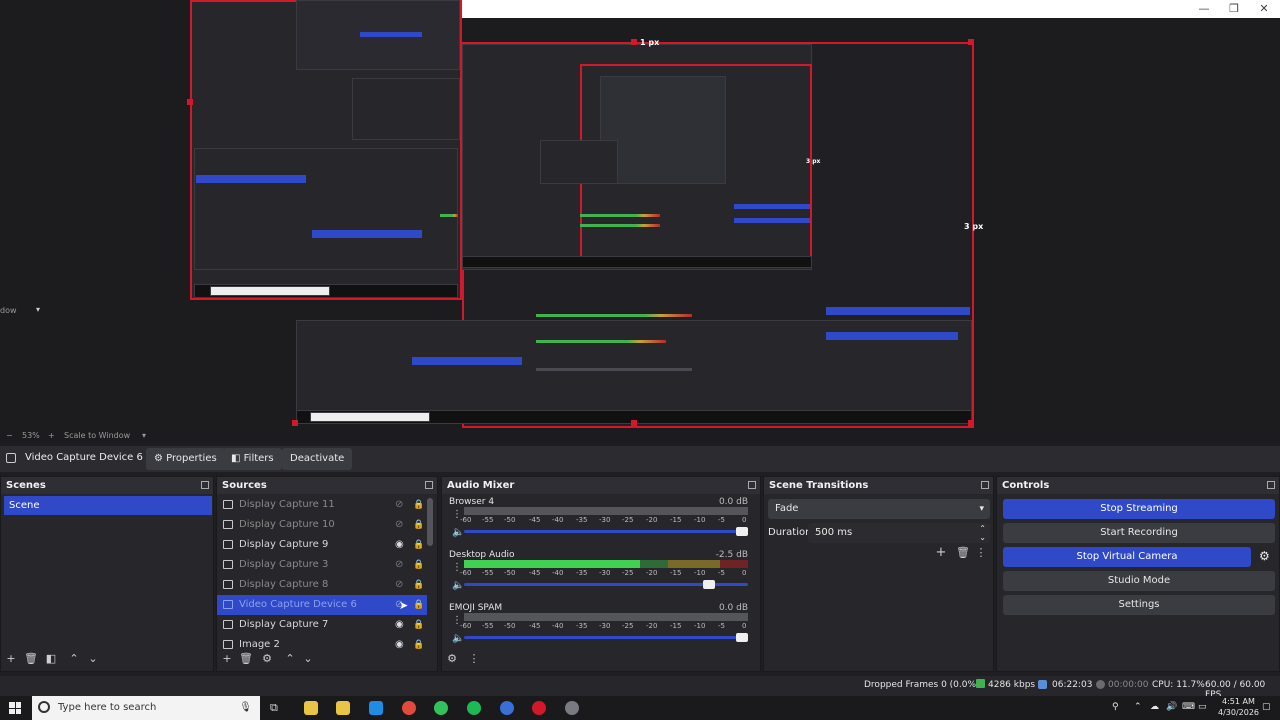  What do you see at coordinates (144, 435) in the screenshot?
I see `scale-mode-chevron-icon: ▾` at bounding box center [144, 435].